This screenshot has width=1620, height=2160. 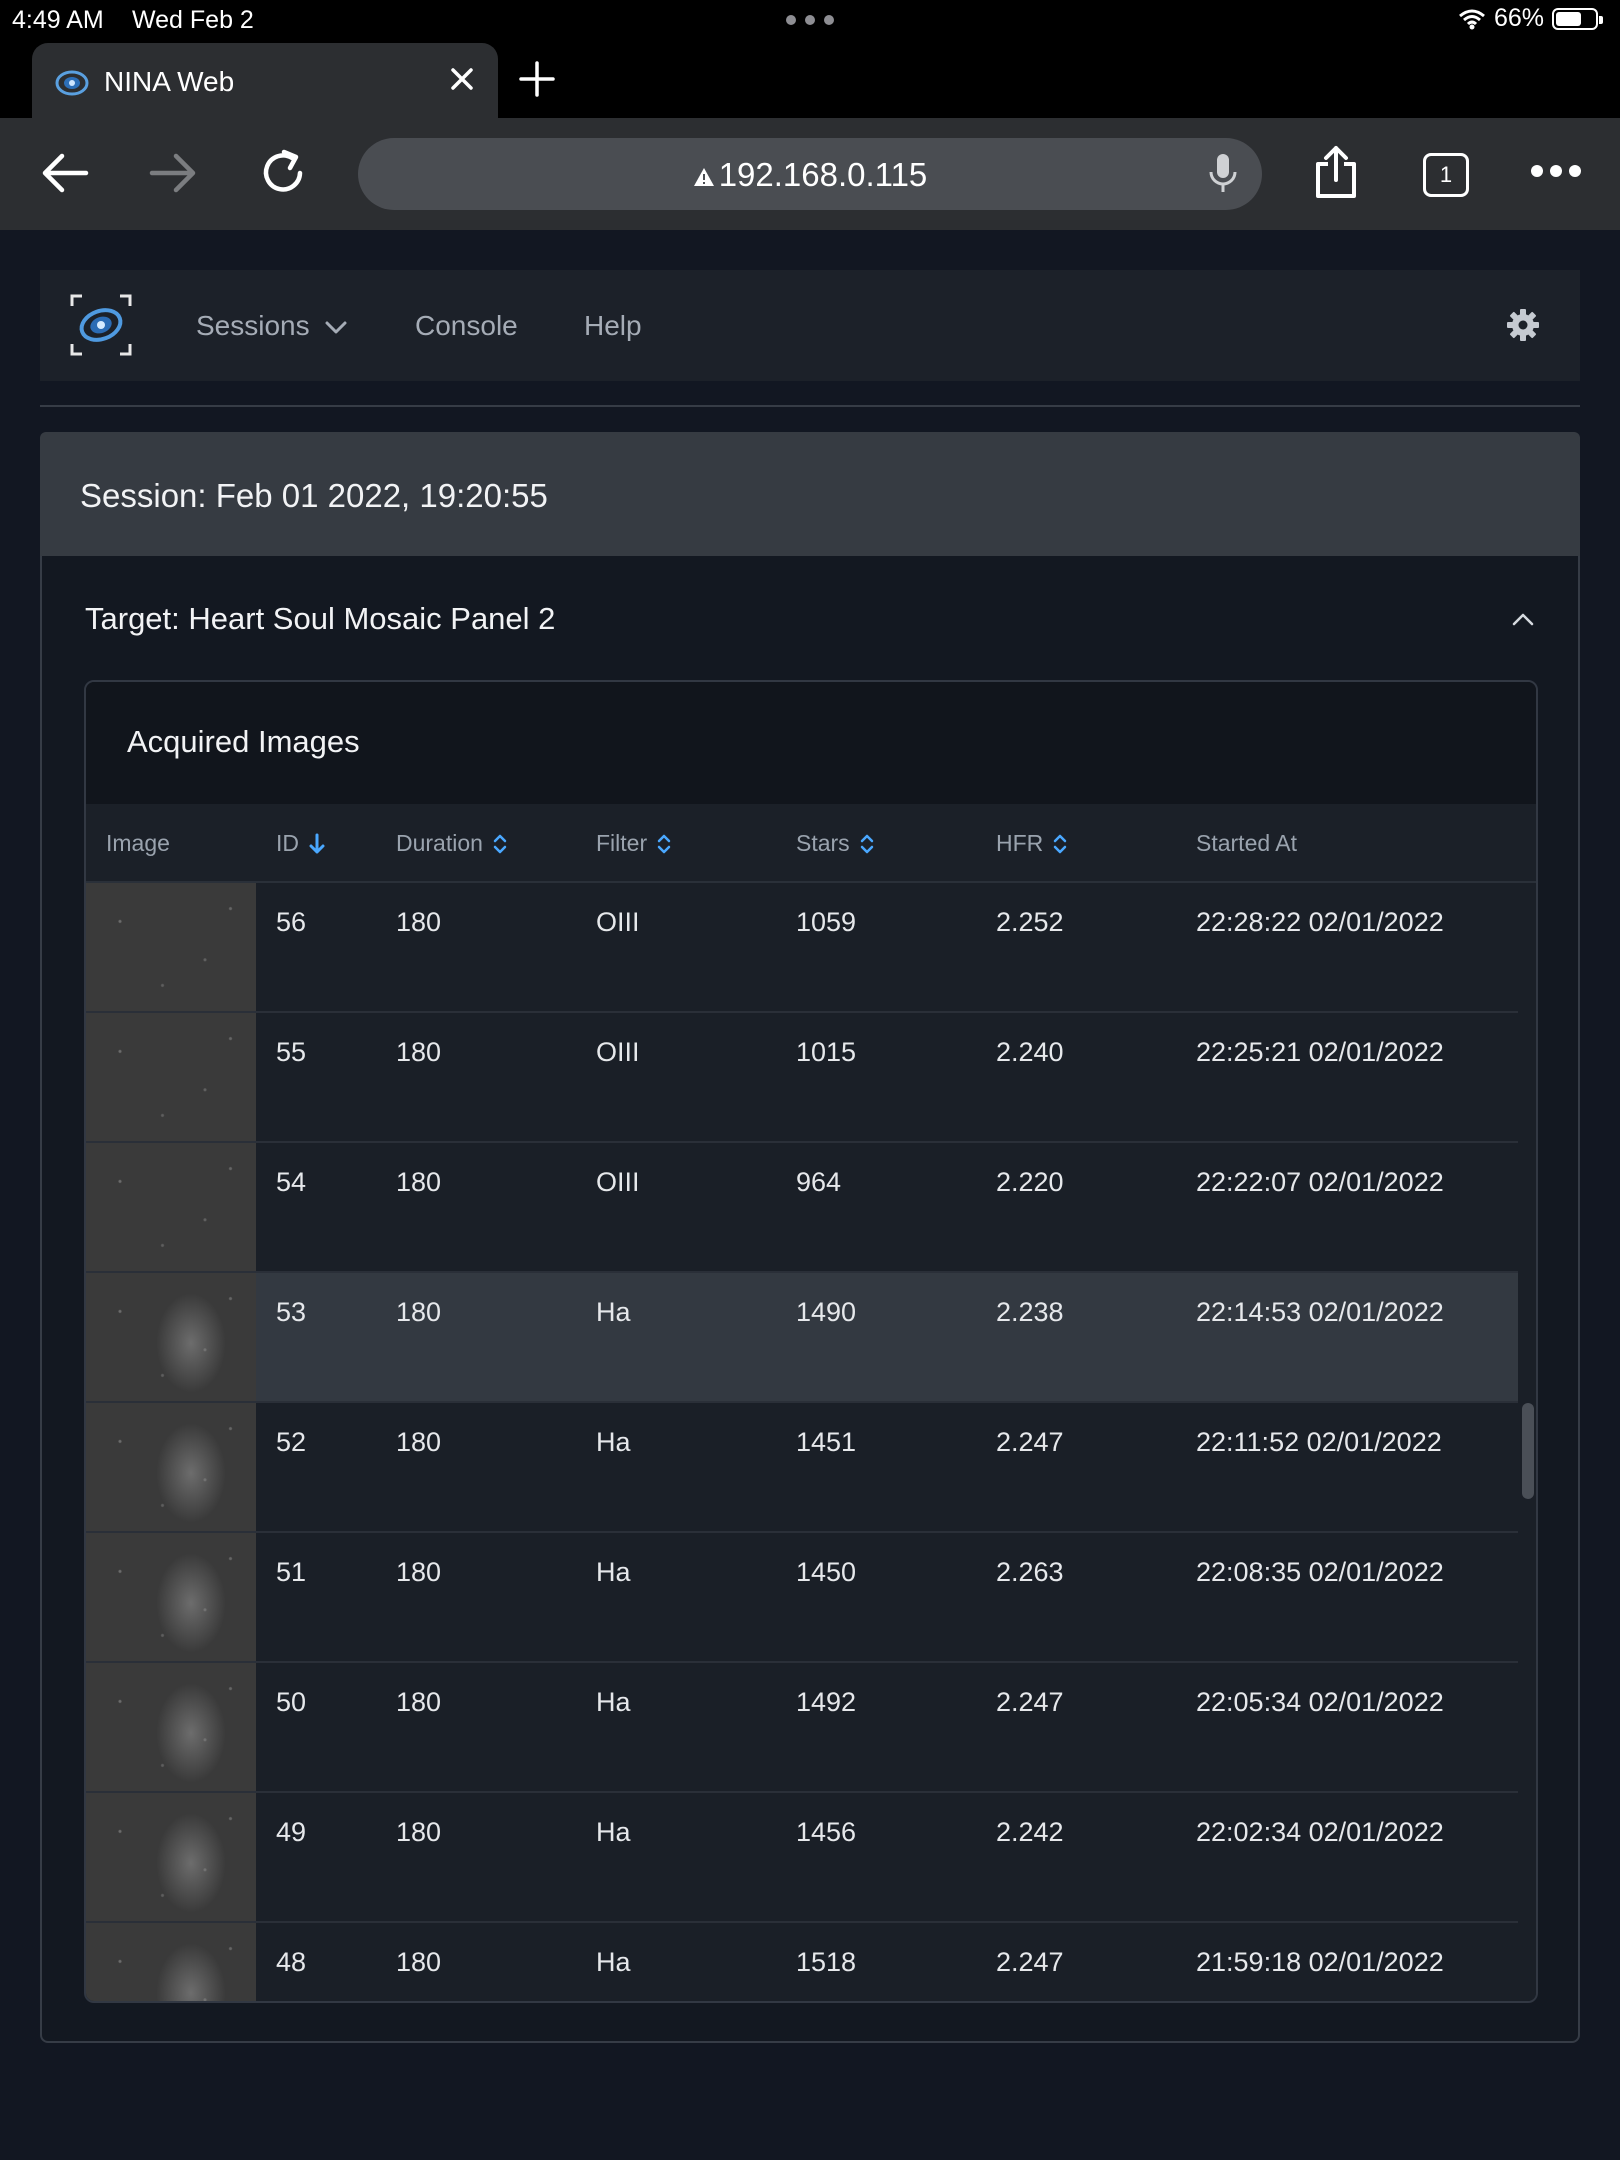 I want to click on cell-hfr: 2.242, so click(x=1030, y=1832).